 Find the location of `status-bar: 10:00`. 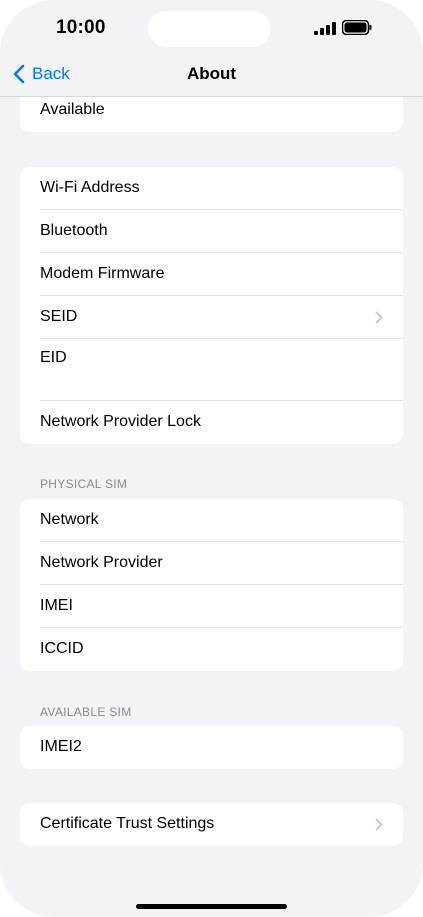

status-bar: 10:00 is located at coordinates (211, 27).